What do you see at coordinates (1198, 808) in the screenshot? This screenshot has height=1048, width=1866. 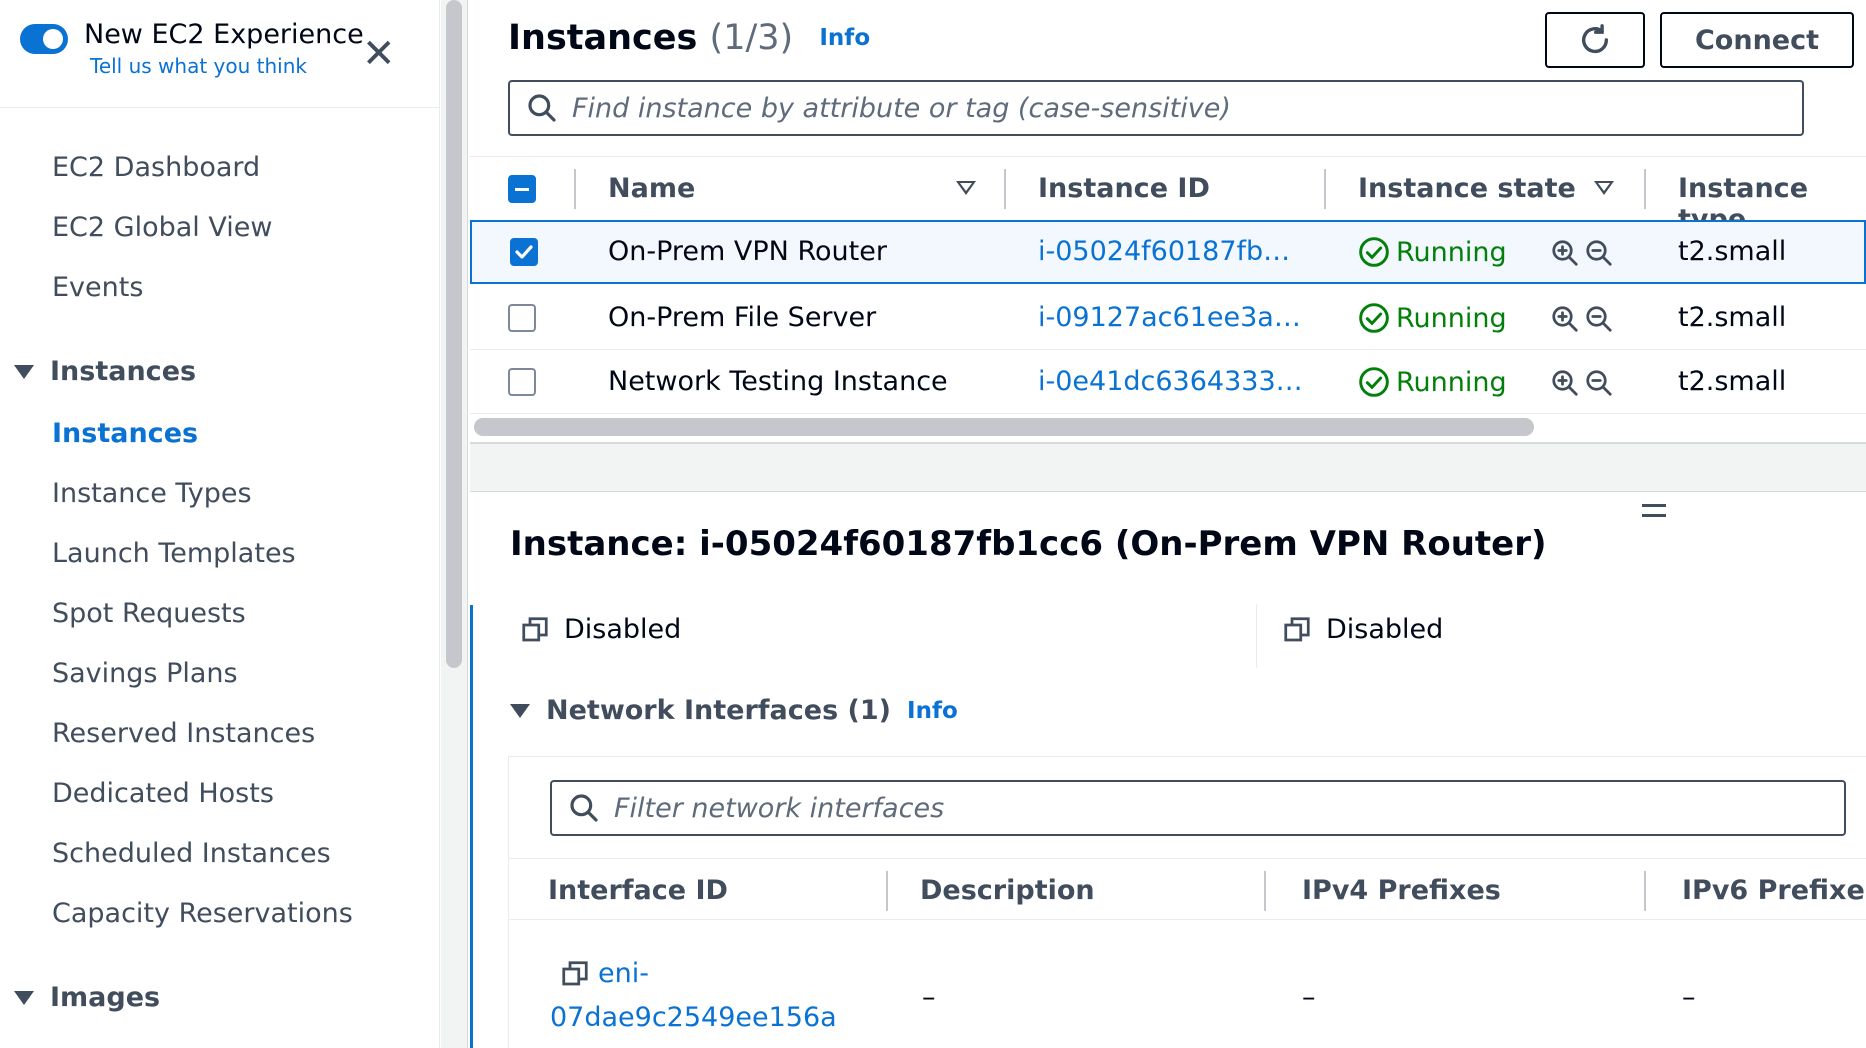 I see `network-interfaces-filter-input: Filter network interfaces` at bounding box center [1198, 808].